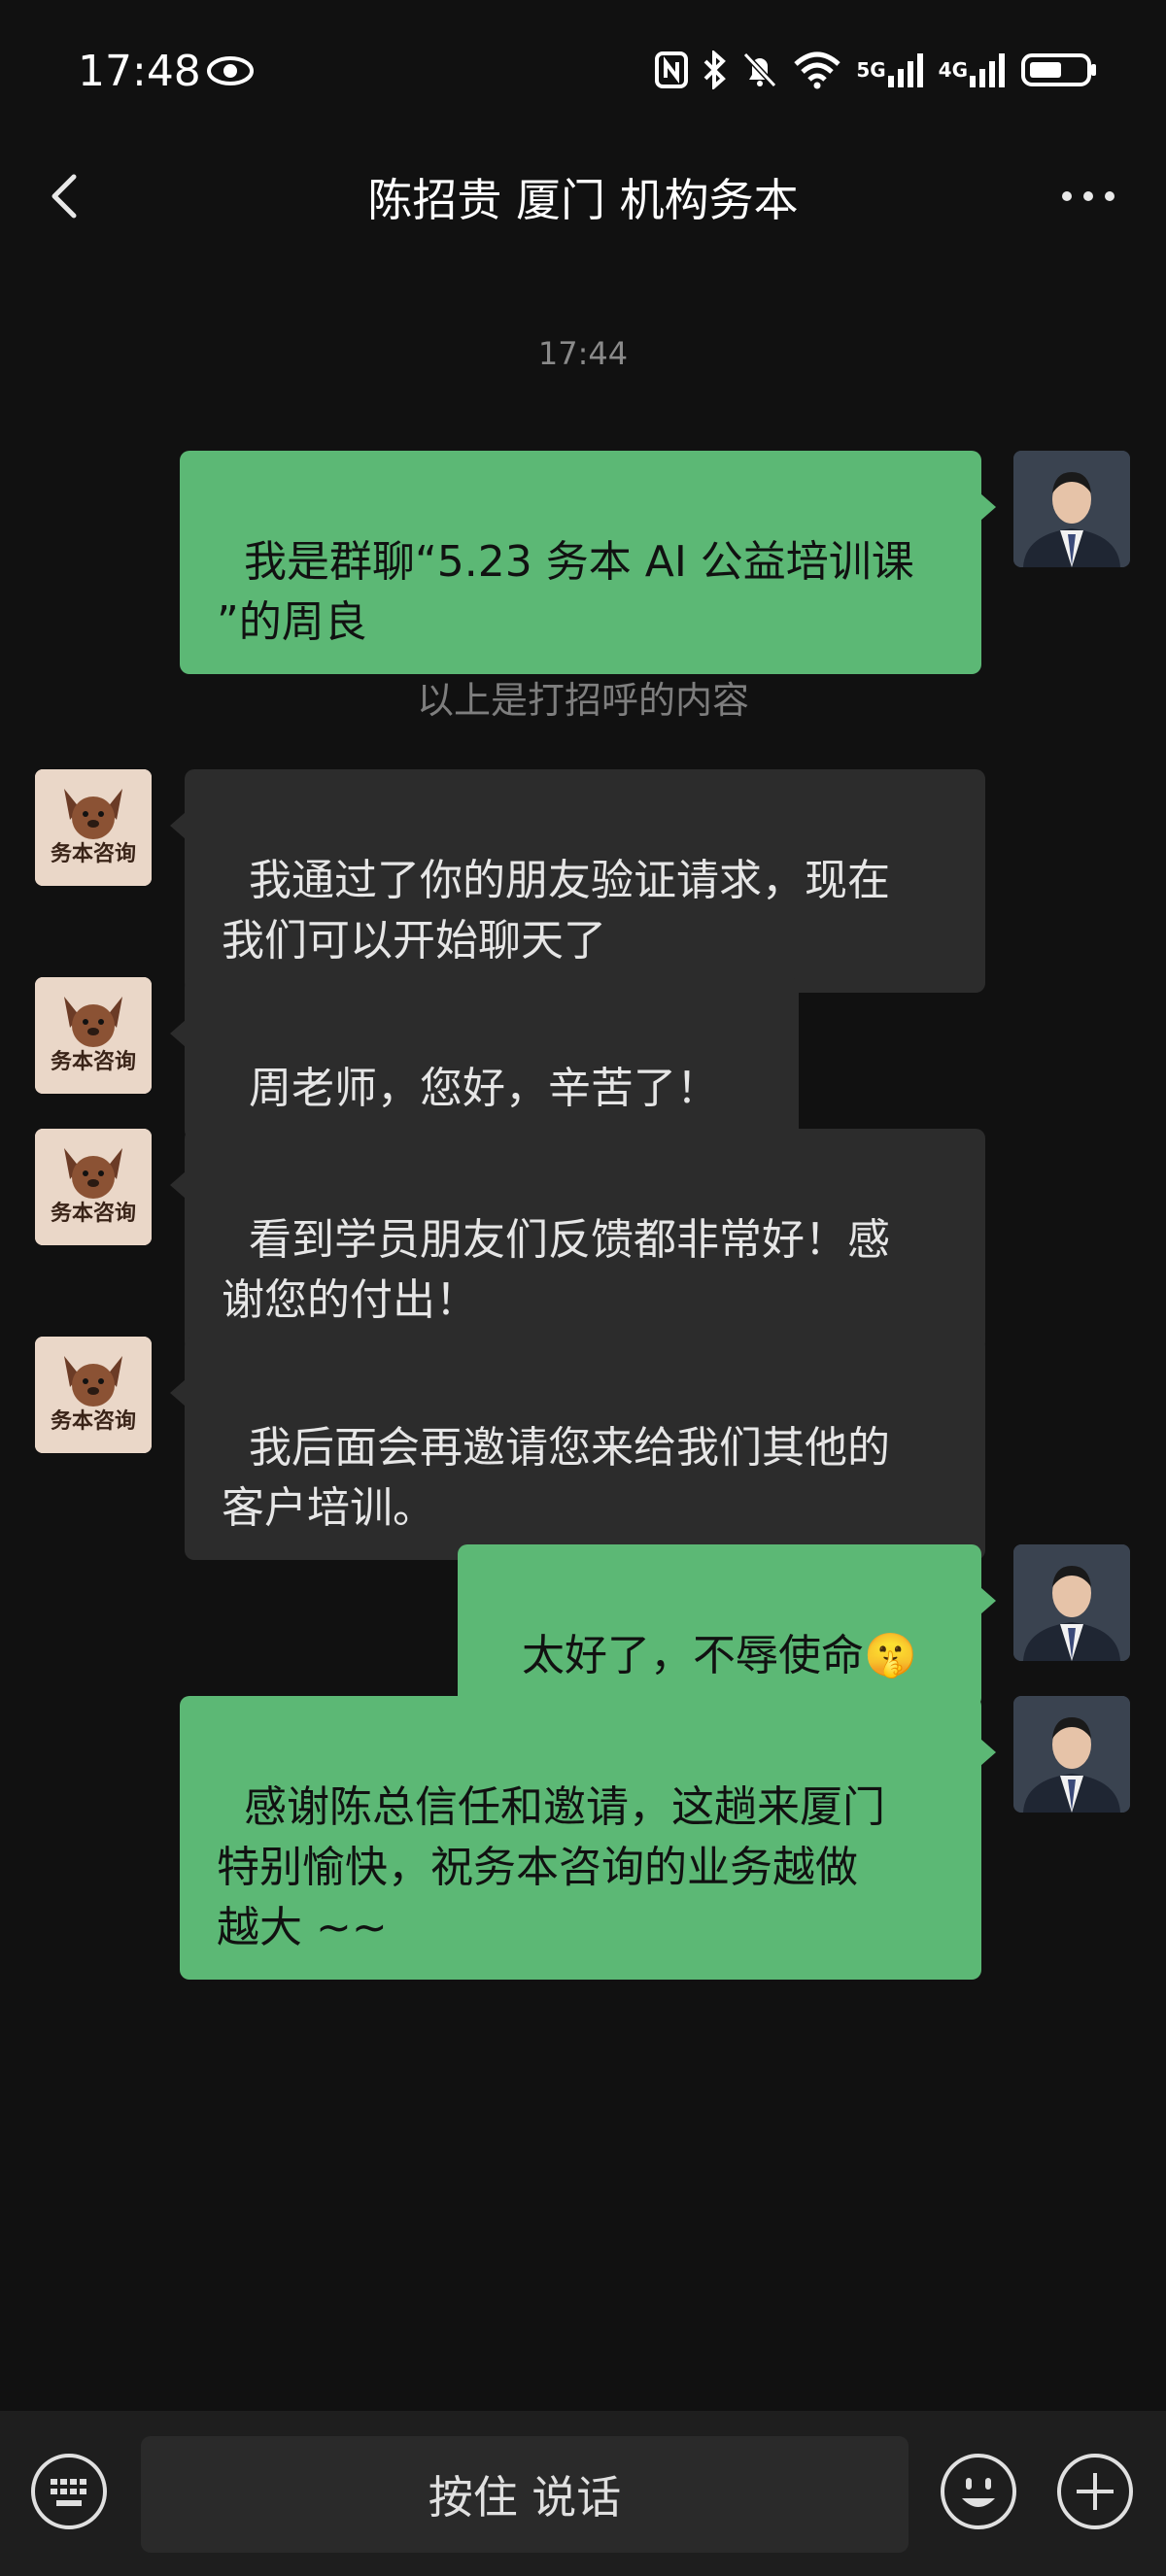 Image resolution: width=1166 pixels, height=2576 pixels. I want to click on message-text: 我后面会再邀请您来给我们其他的 客户培训。, so click(556, 1478).